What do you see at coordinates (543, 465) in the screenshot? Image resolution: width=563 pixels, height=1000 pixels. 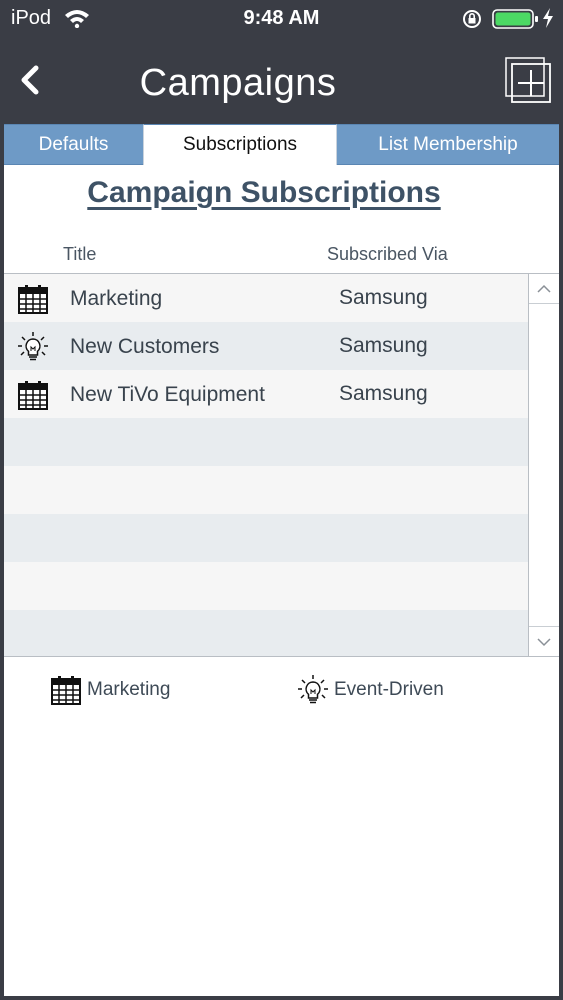 I see `scrollbar` at bounding box center [543, 465].